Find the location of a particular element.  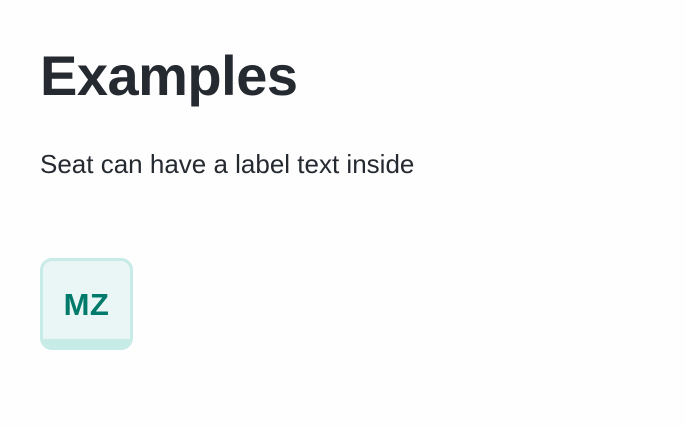

seat-button: MZ is located at coordinates (86, 304).